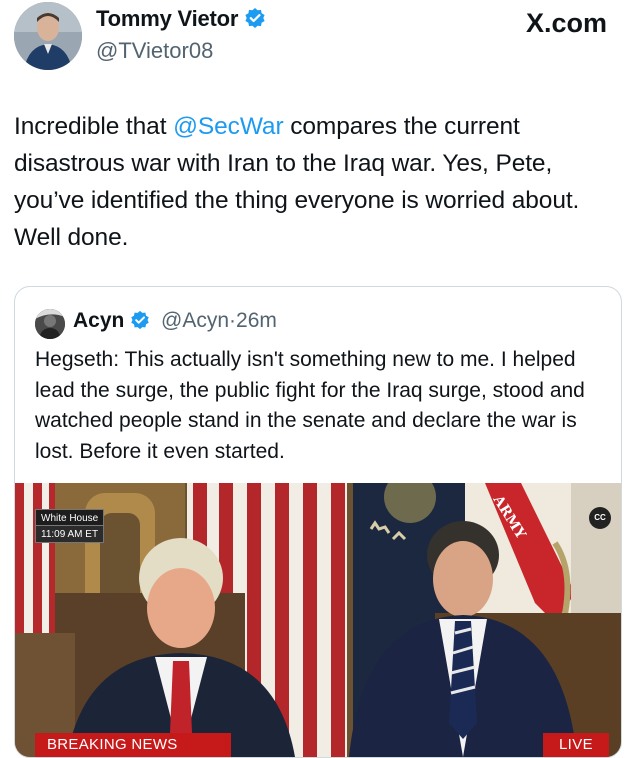 The image size is (635, 758). What do you see at coordinates (50, 324) in the screenshot?
I see `quote-author-avatar` at bounding box center [50, 324].